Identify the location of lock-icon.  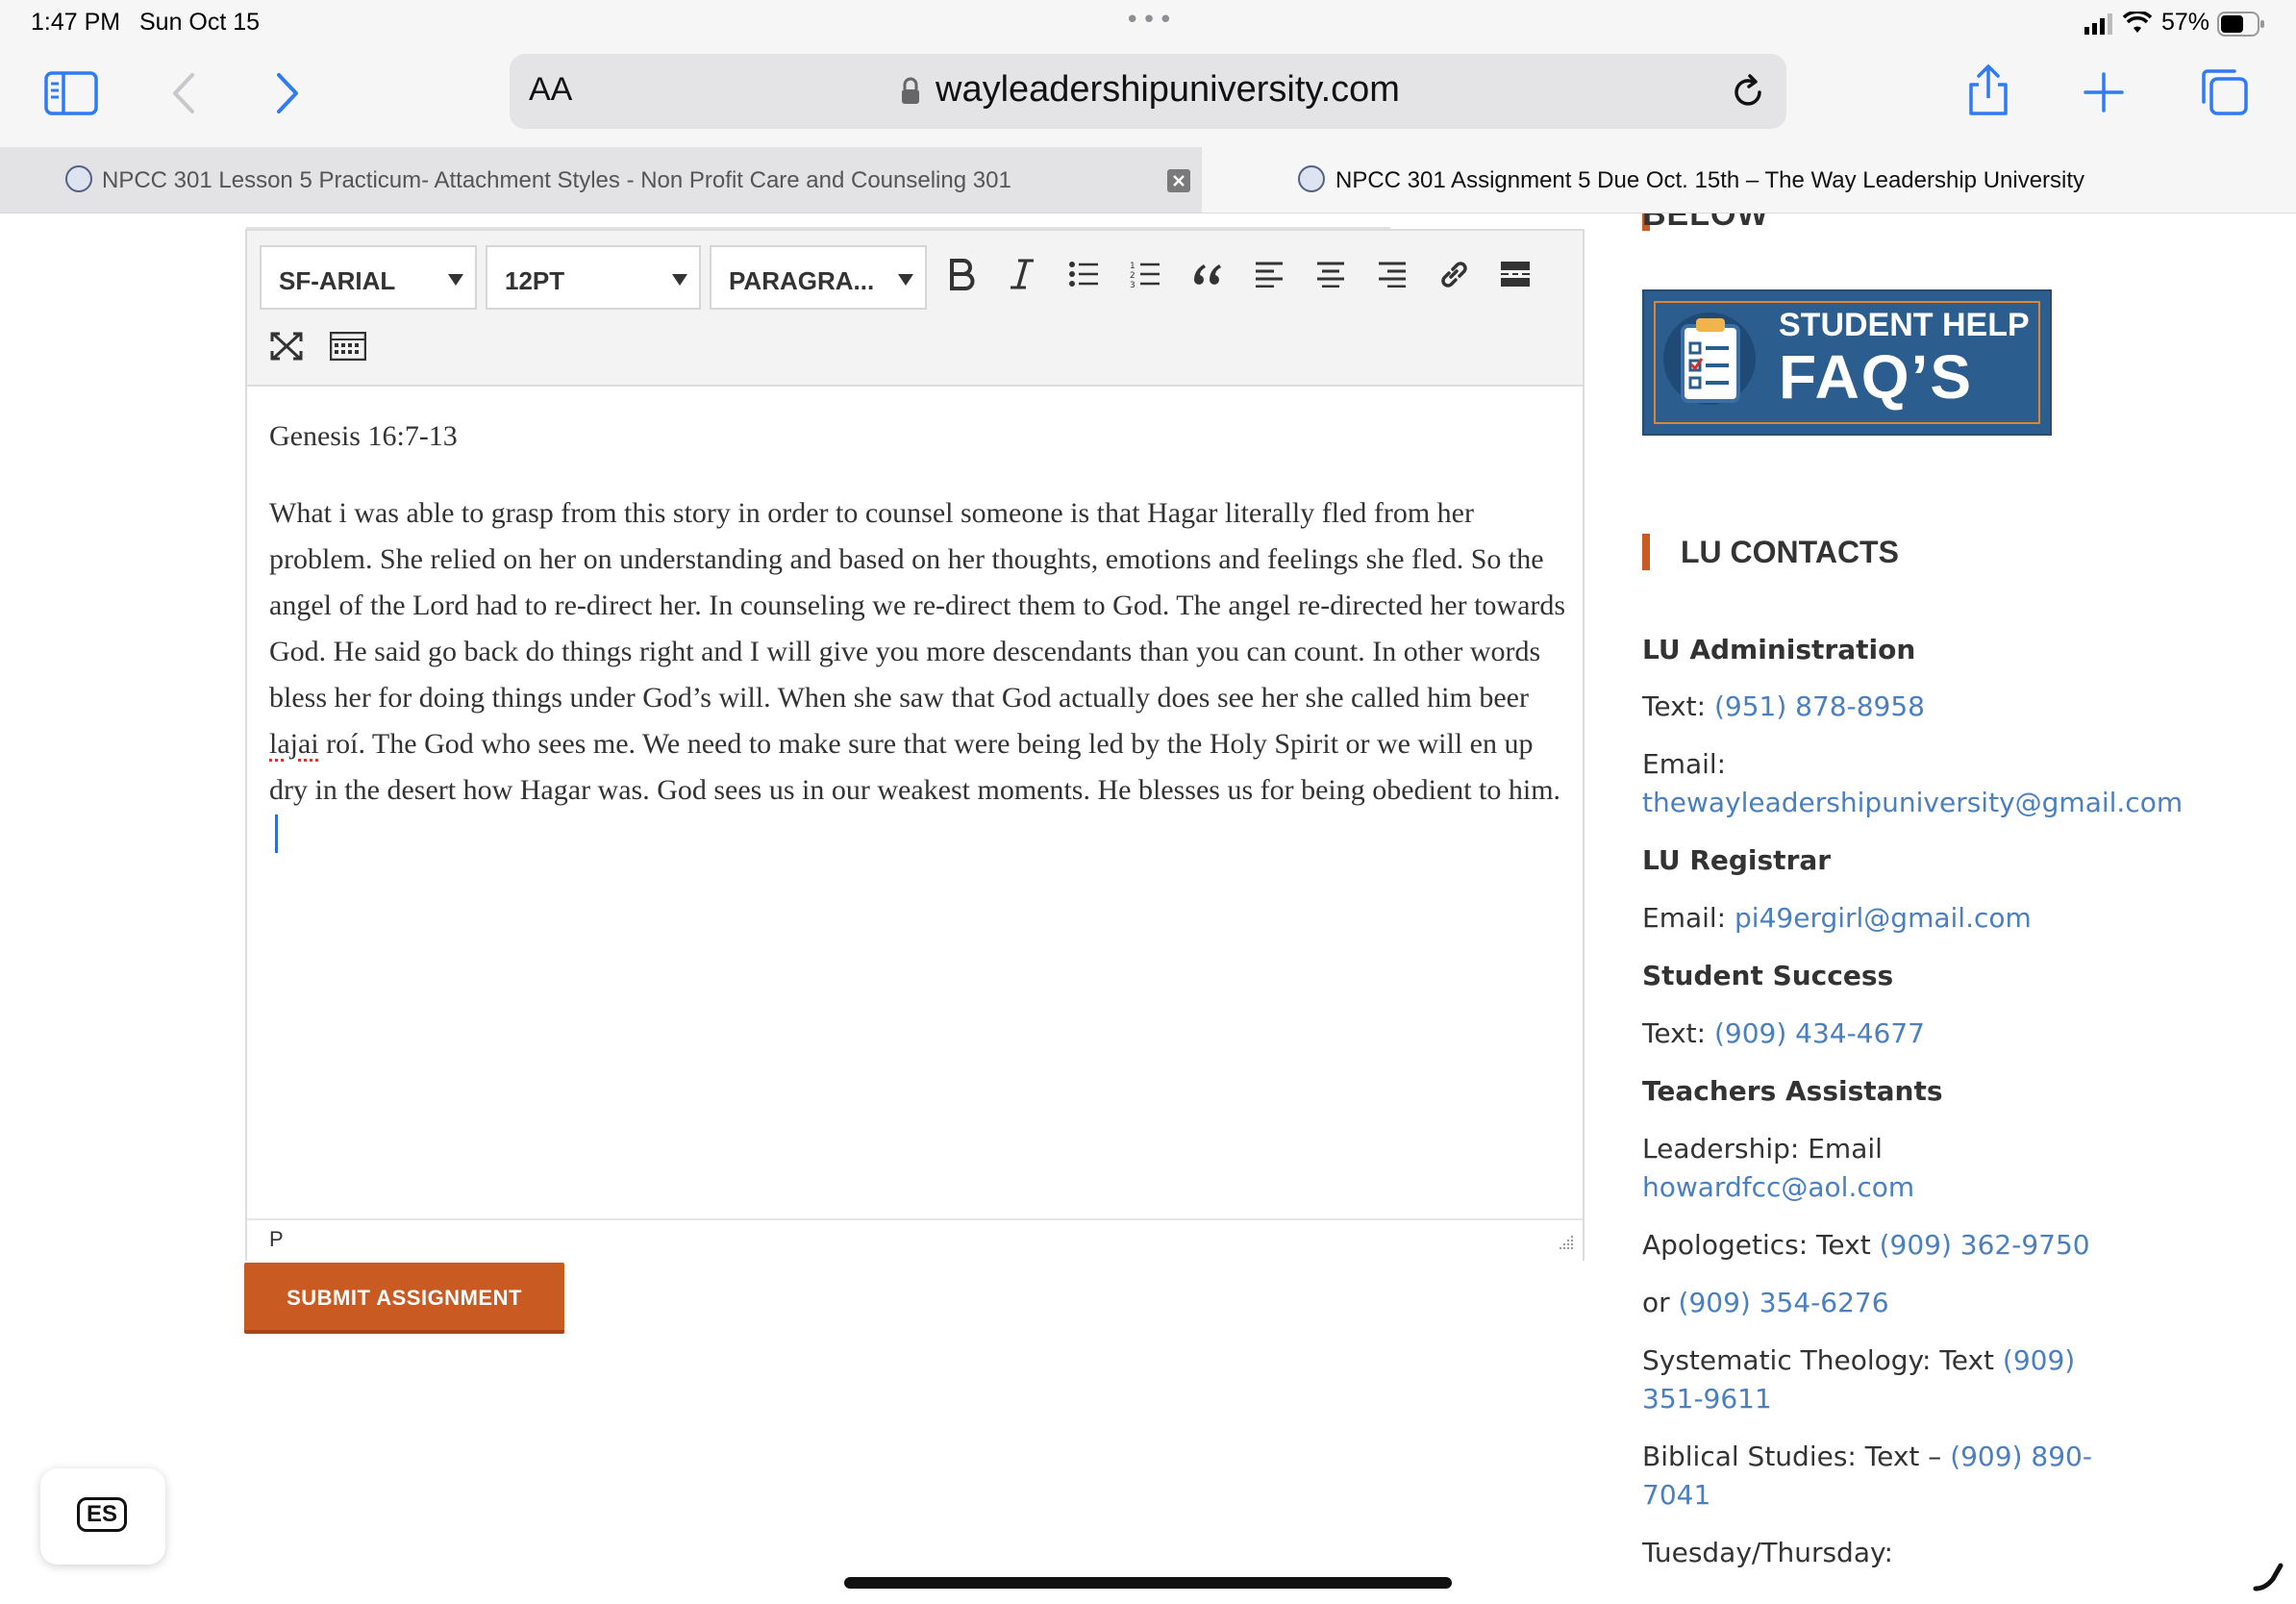
(910, 90).